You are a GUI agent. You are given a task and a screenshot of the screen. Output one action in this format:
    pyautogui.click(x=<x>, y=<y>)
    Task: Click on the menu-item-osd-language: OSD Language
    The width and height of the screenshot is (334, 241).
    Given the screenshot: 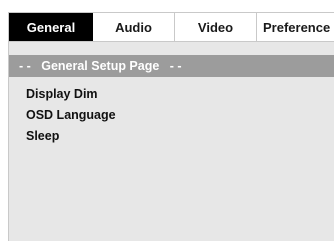 What is the action you would take?
    pyautogui.click(x=71, y=115)
    